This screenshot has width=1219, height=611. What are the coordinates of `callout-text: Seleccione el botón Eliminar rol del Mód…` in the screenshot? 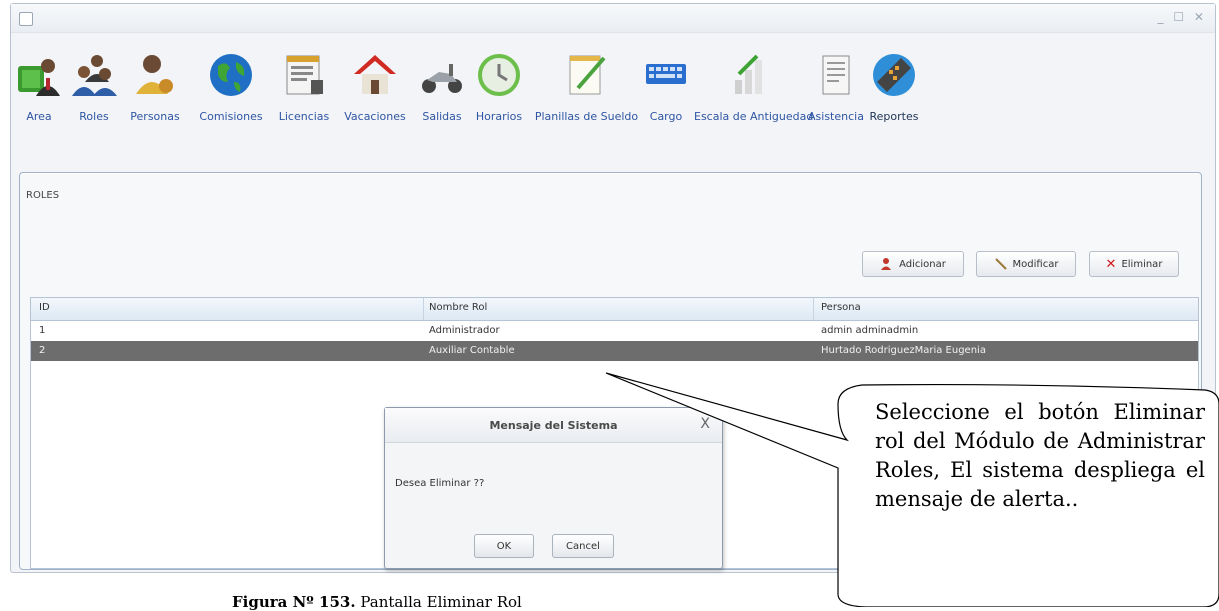 It's located at (1040, 455).